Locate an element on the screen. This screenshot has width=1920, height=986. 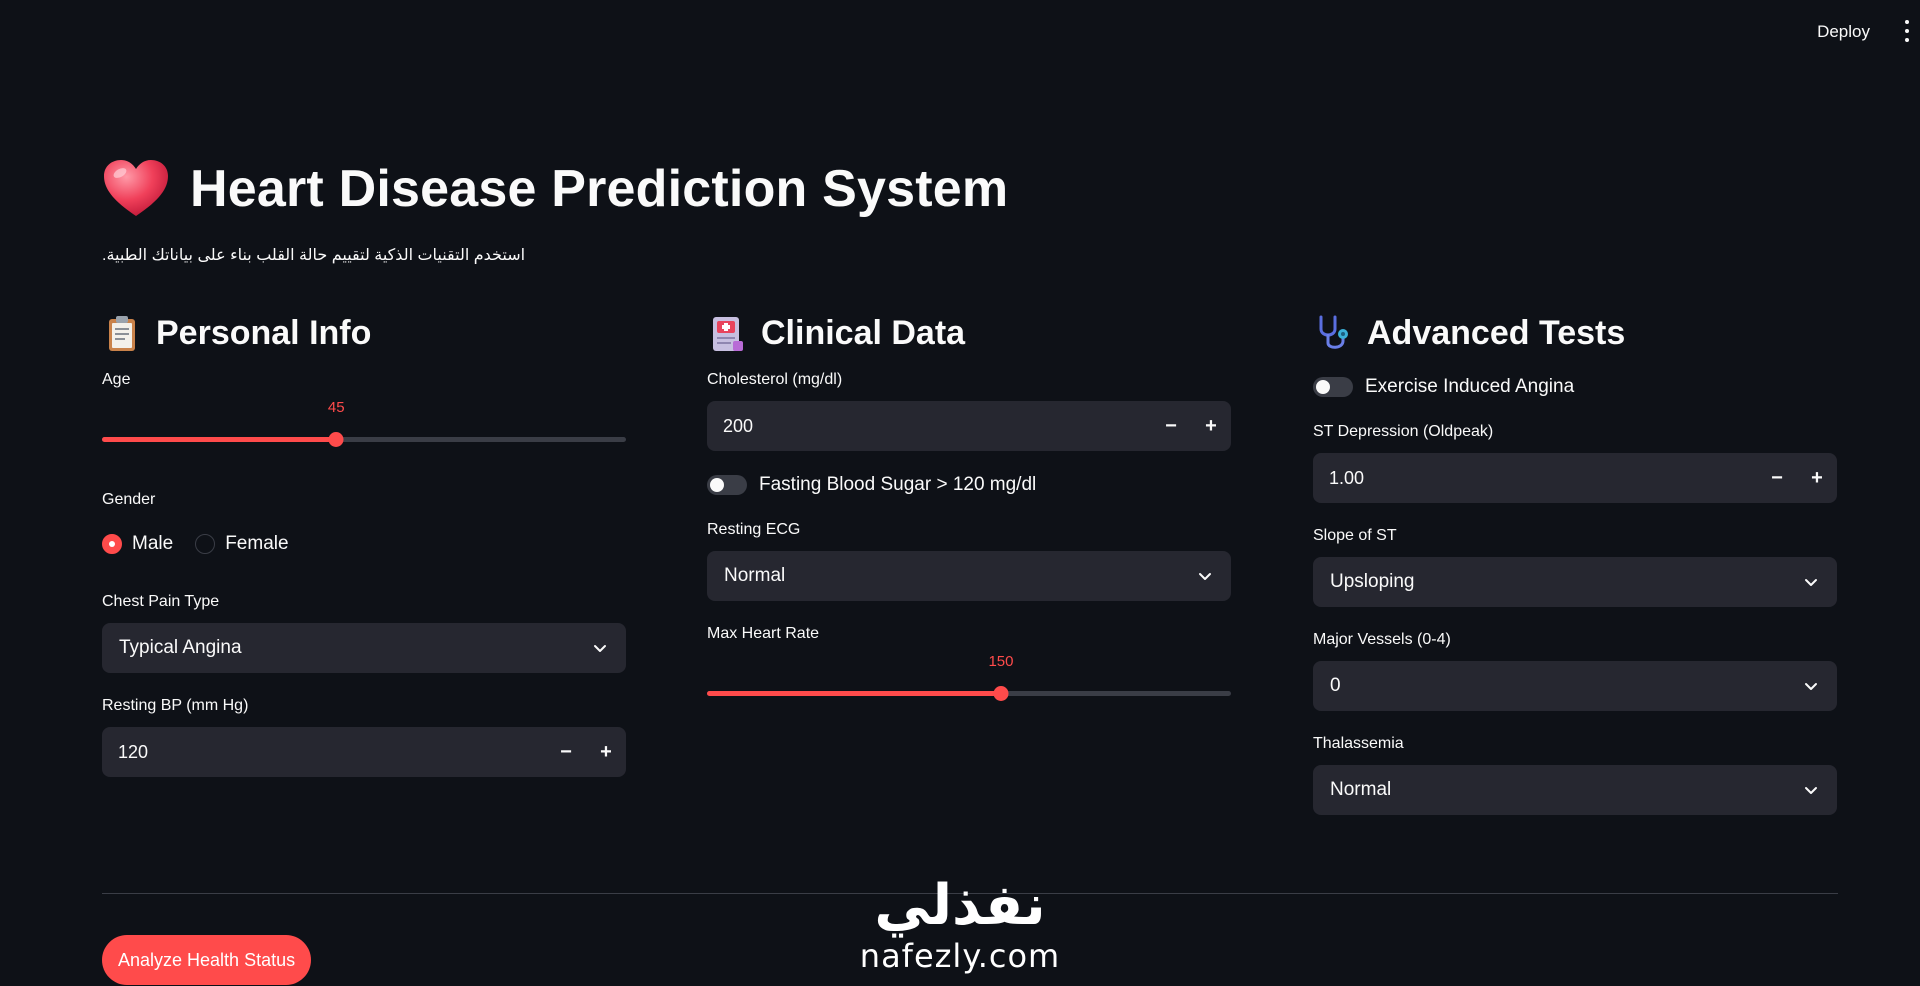
vessels-field: Major Vessels (0-4) 0 is located at coordinates (1575, 671).